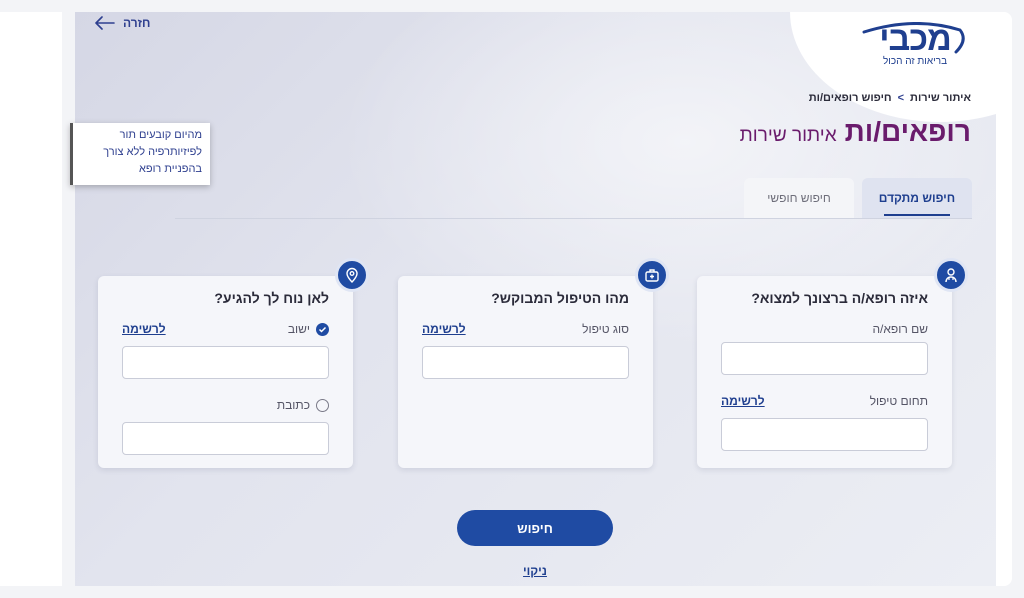 The image size is (1024, 598). Describe the element at coordinates (913, 38) in the screenshot. I see `logo-swoosh-icon` at that location.